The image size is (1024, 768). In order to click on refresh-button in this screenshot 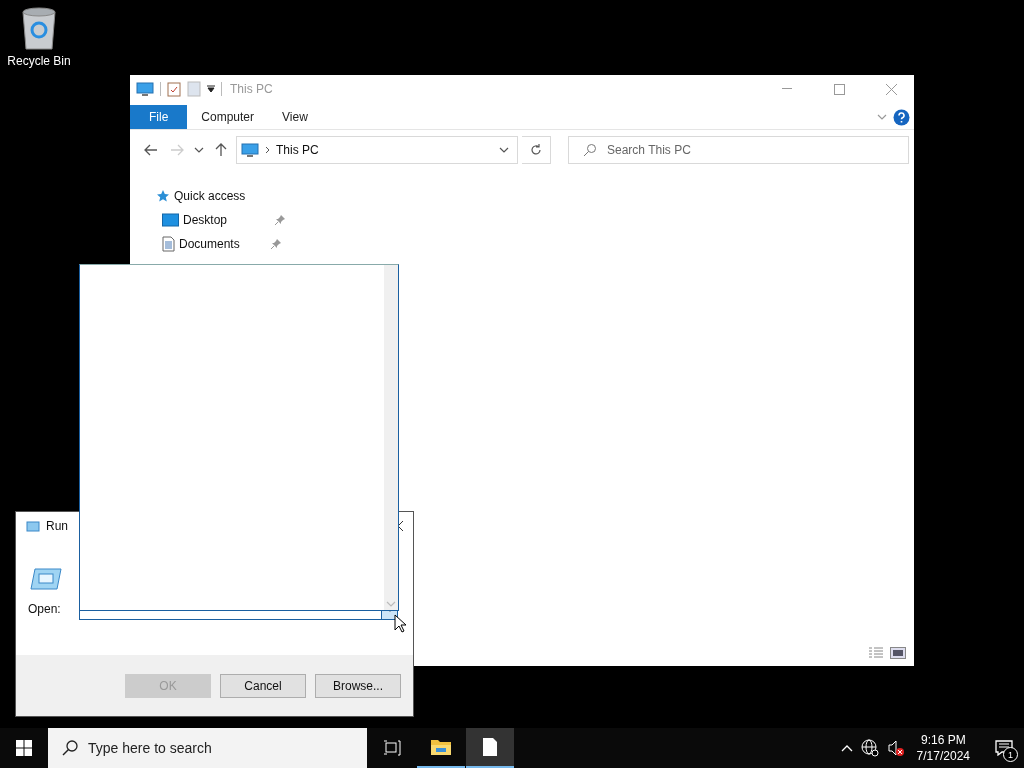, I will do `click(536, 150)`.